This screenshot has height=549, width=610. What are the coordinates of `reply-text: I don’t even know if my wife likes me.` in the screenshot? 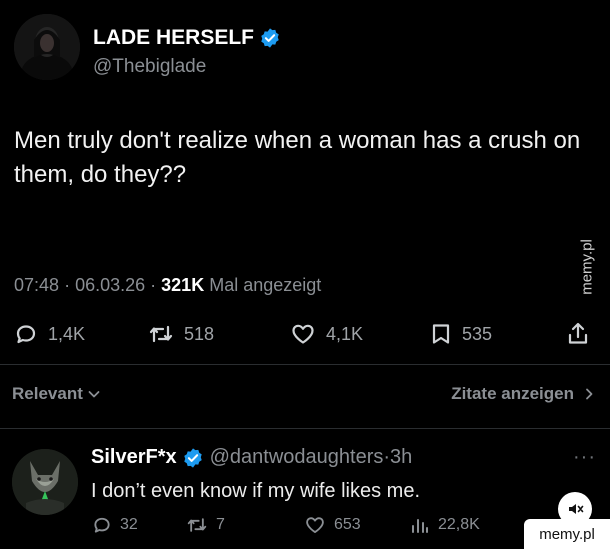 It's located at (256, 491).